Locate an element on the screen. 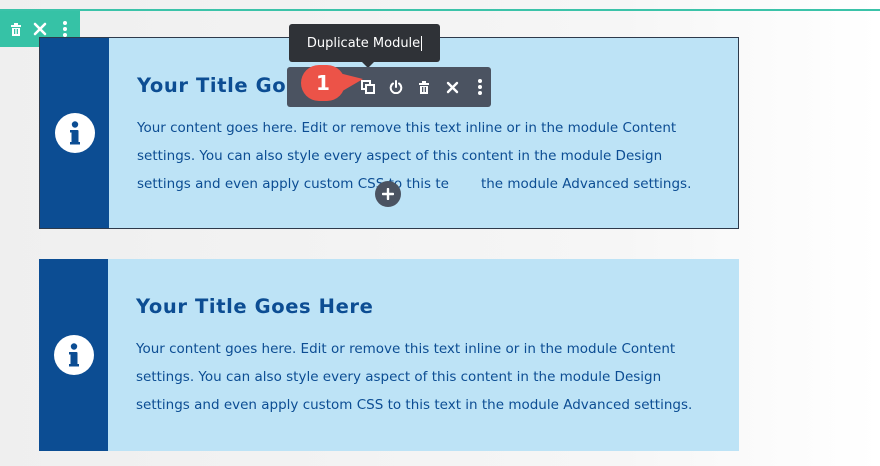 The width and height of the screenshot is (880, 466). power-icon is located at coordinates (396, 87).